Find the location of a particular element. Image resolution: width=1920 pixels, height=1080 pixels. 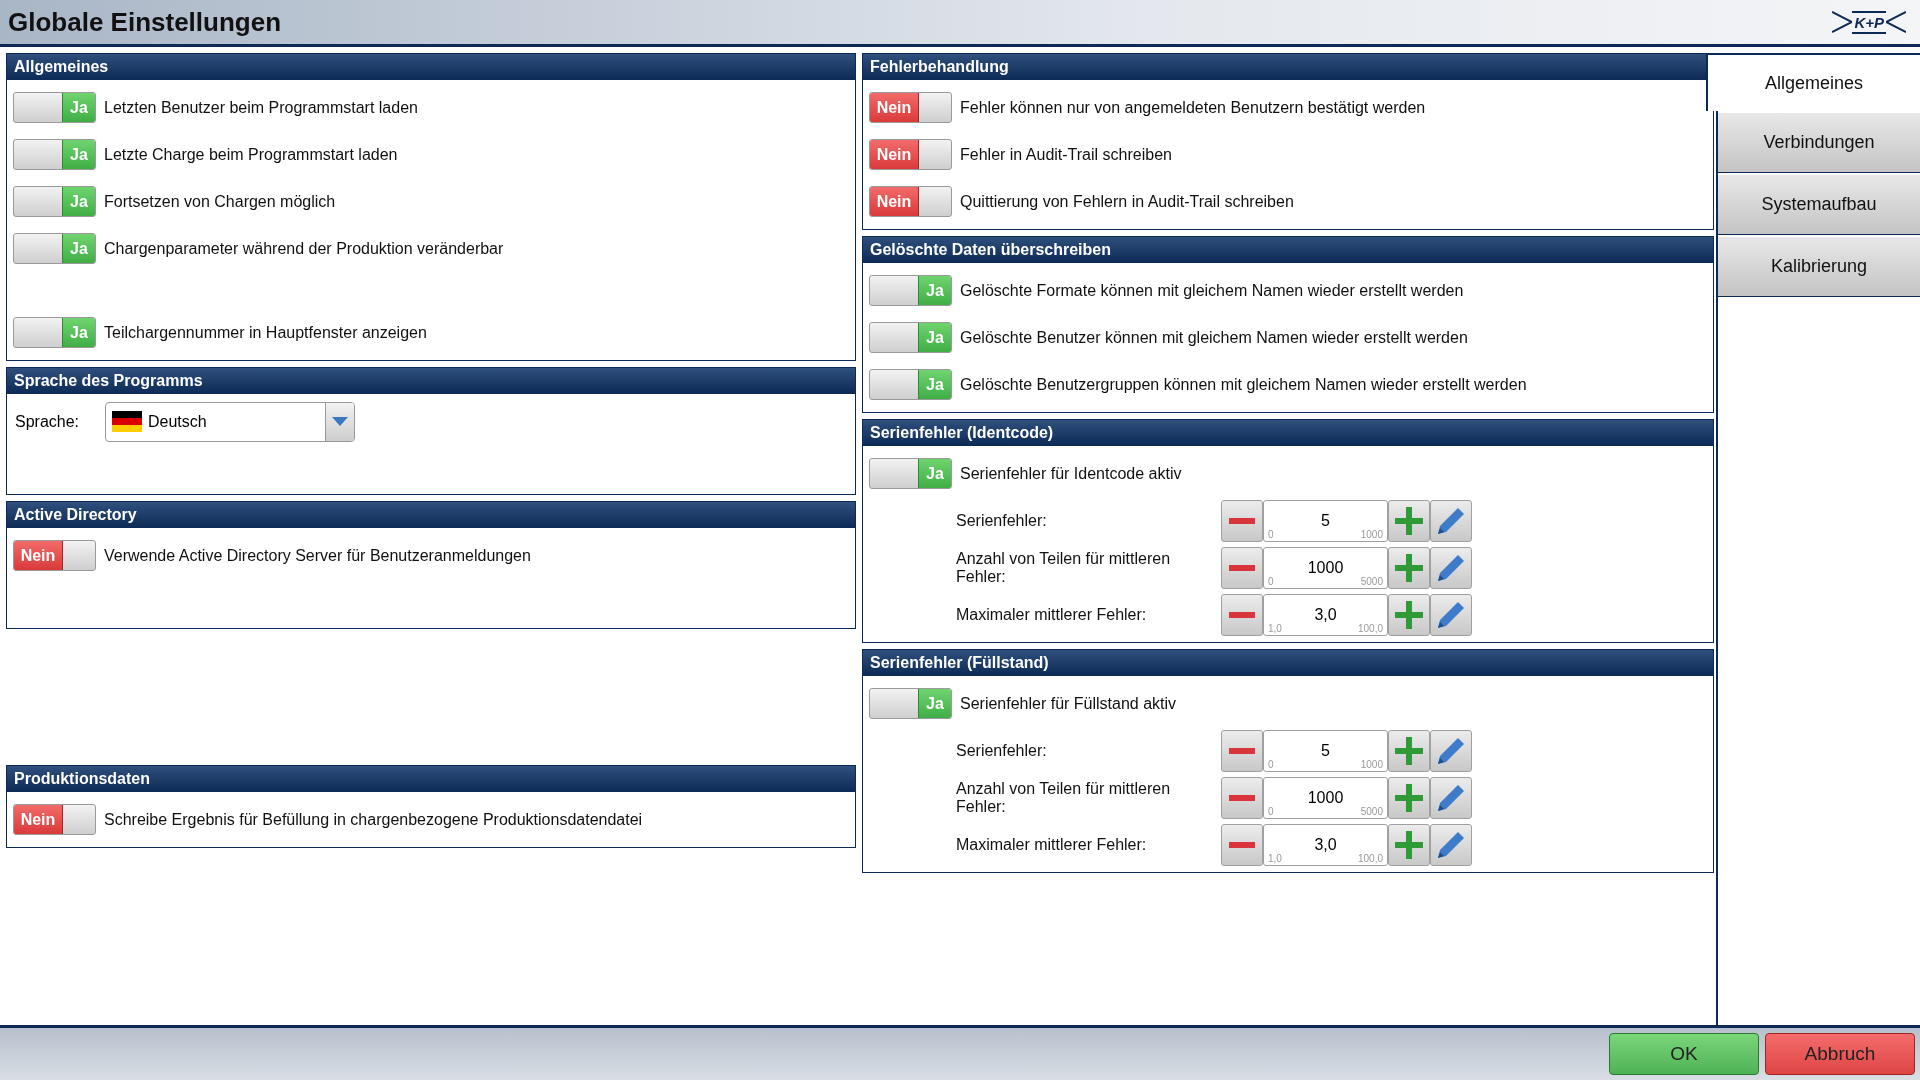

setting-label: Fehler können nur von angemeldeten Benutzern bestätigt werden is located at coordinates (1193, 107).